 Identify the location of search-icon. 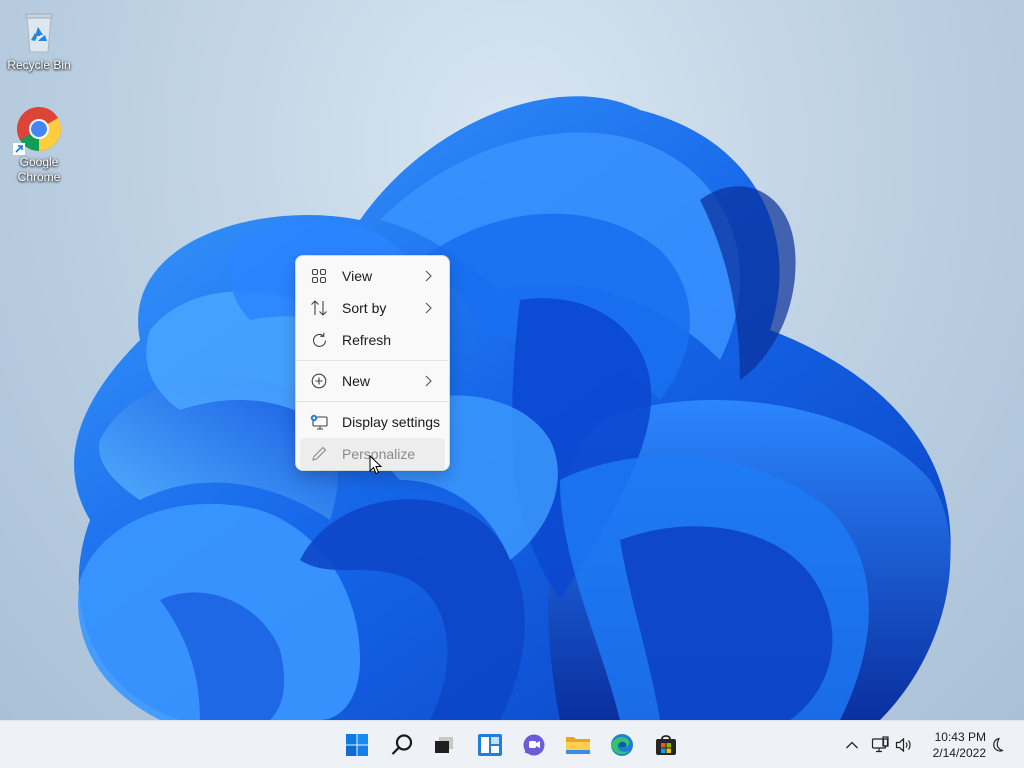
(402, 744).